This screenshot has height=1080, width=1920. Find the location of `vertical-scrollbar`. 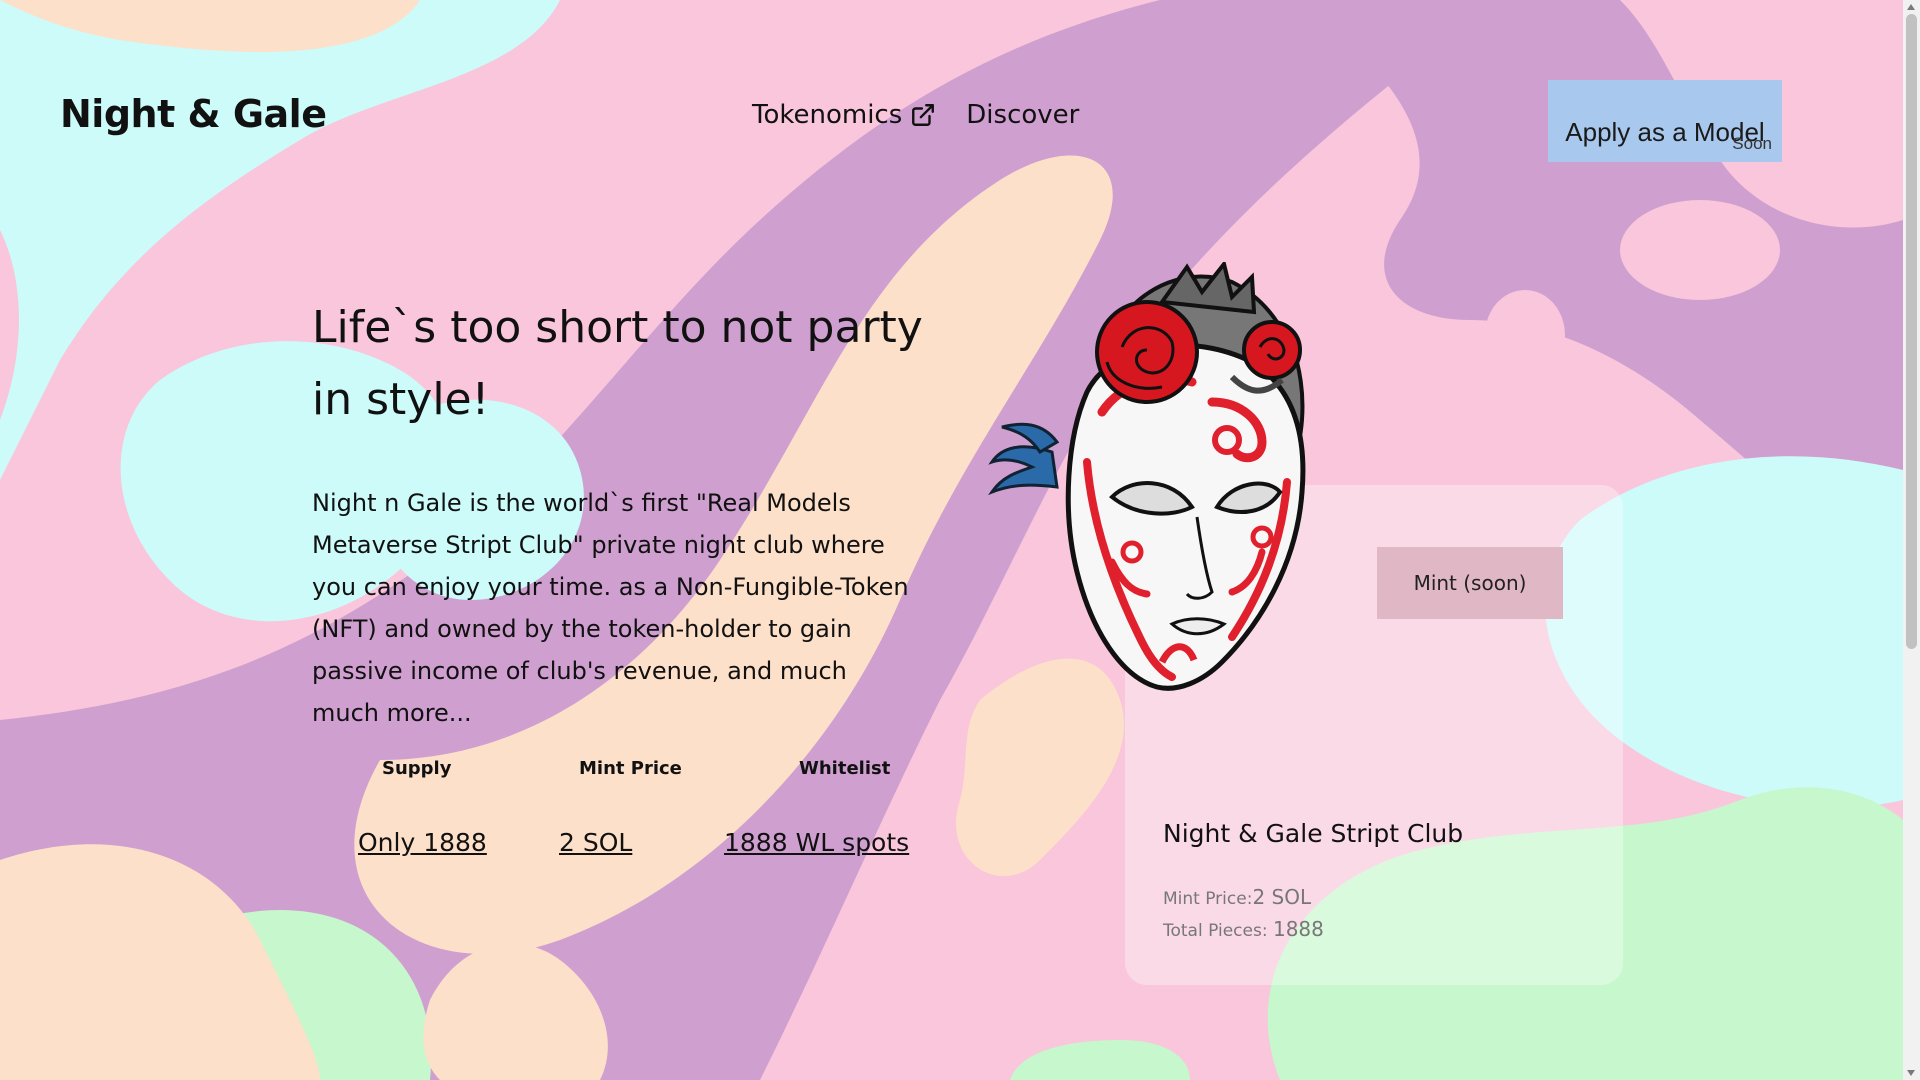

vertical-scrollbar is located at coordinates (1911, 540).